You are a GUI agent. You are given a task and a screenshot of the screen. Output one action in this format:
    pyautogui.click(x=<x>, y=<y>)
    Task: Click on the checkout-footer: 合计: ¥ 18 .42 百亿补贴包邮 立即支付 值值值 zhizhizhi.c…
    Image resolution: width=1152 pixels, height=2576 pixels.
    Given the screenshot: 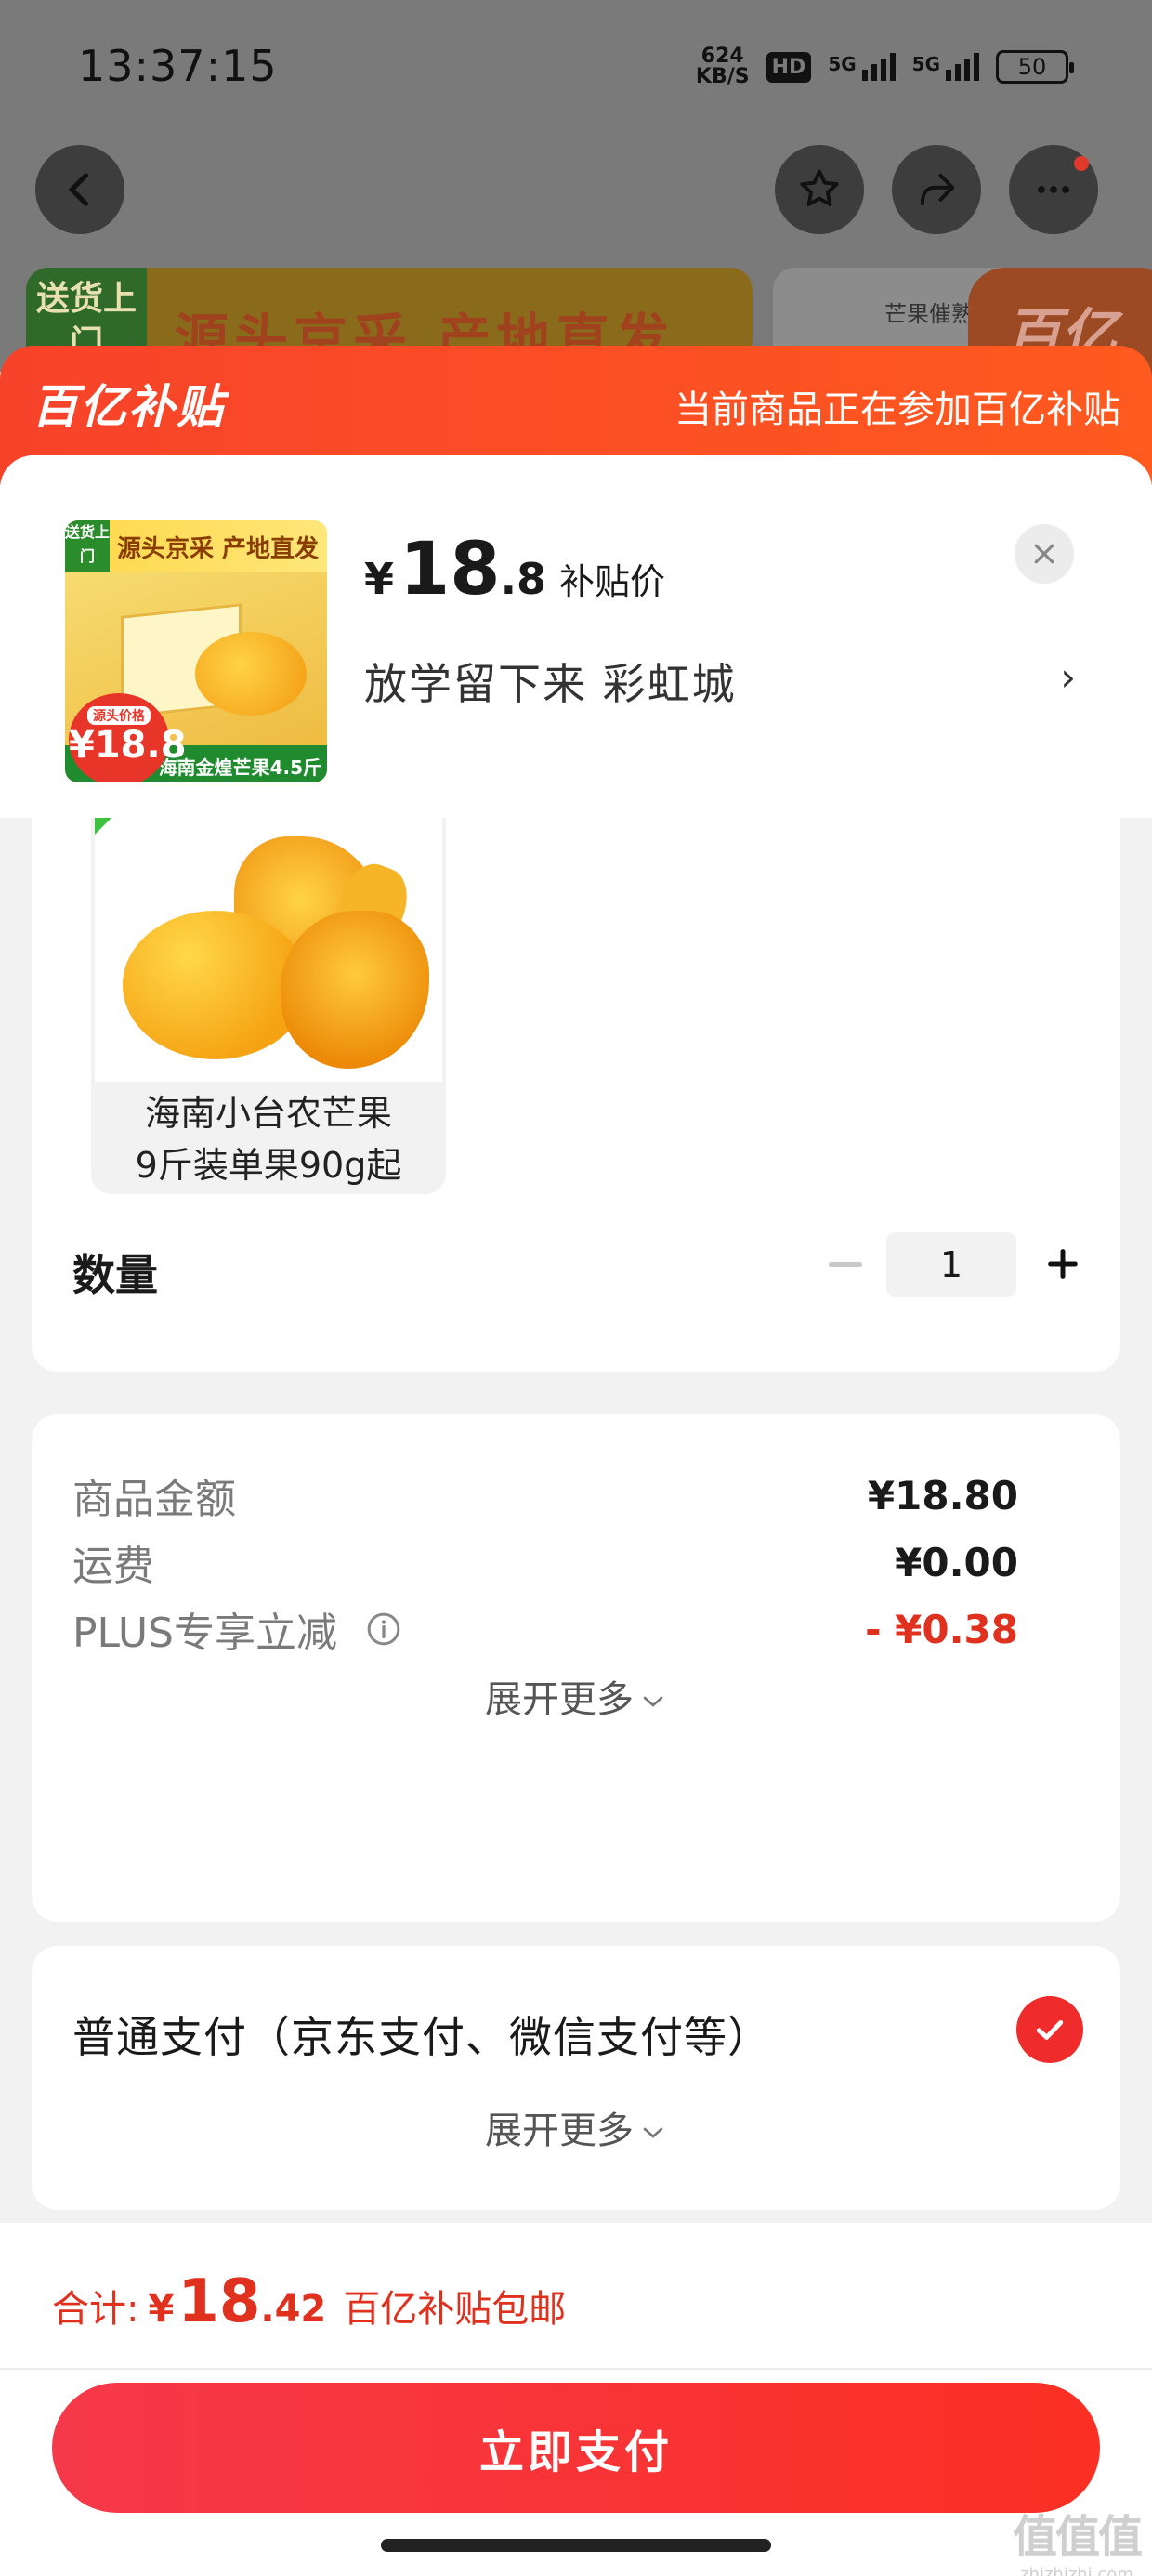 What is the action you would take?
    pyautogui.click(x=576, y=2399)
    